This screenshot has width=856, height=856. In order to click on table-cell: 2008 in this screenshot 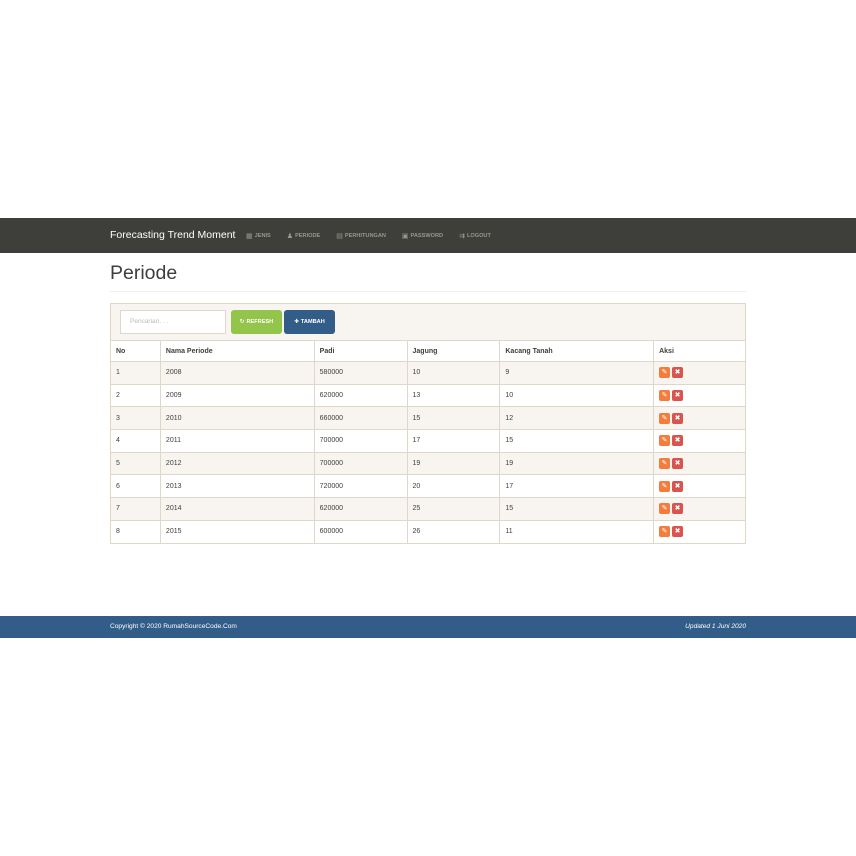, I will do `click(237, 373)`.